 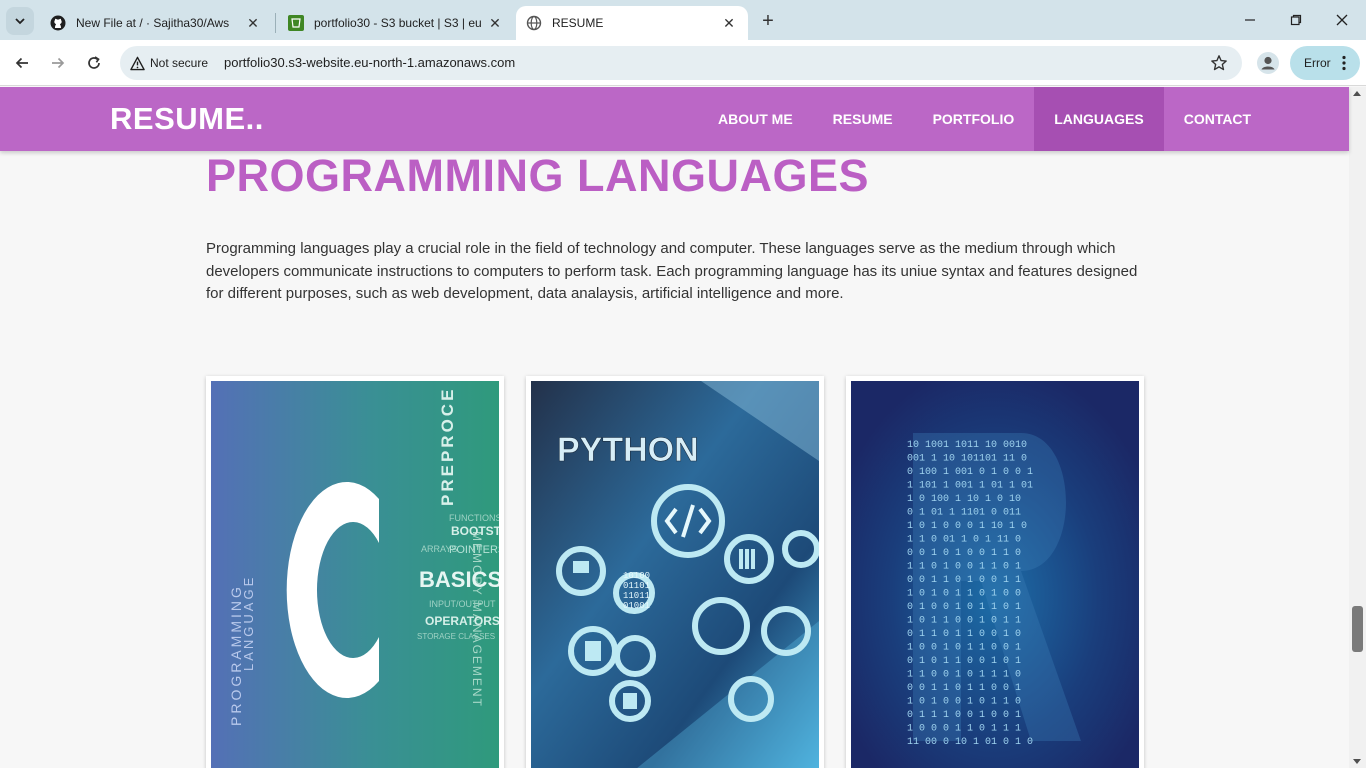 I want to click on python-binary-3: 11011, so click(x=636, y=596).